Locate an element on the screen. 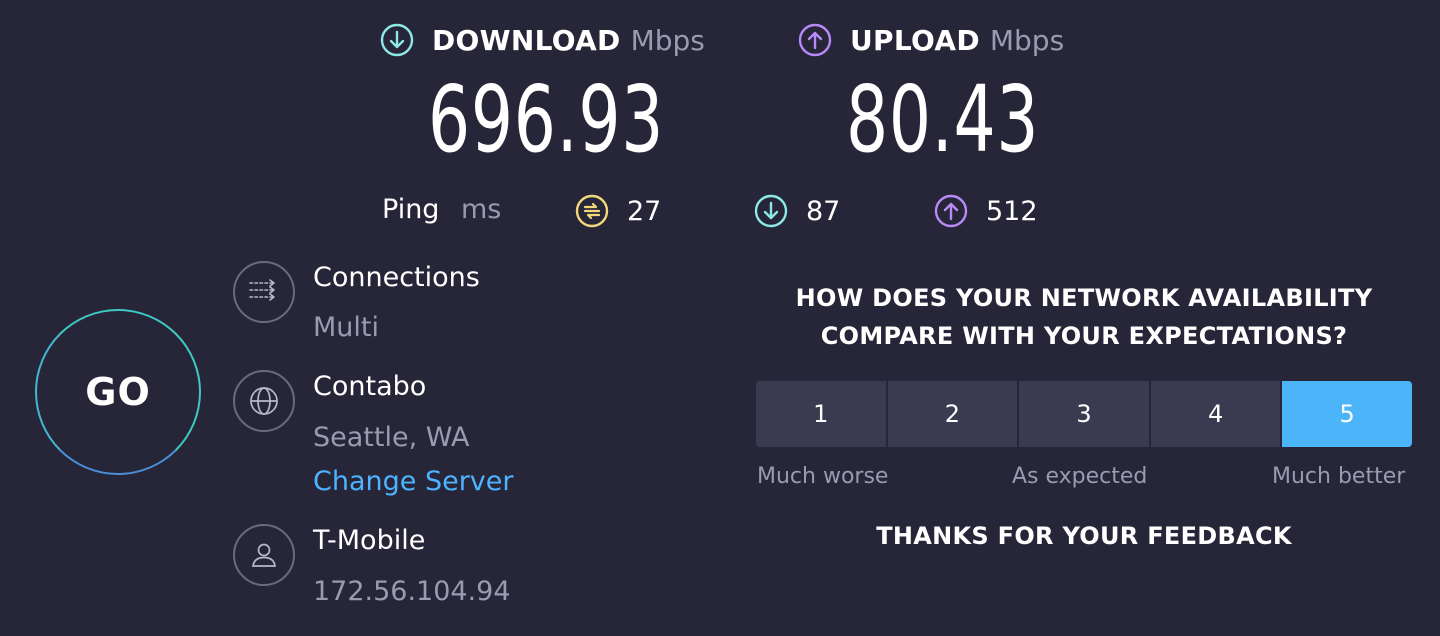  download-unit: Mbps is located at coordinates (667, 40).